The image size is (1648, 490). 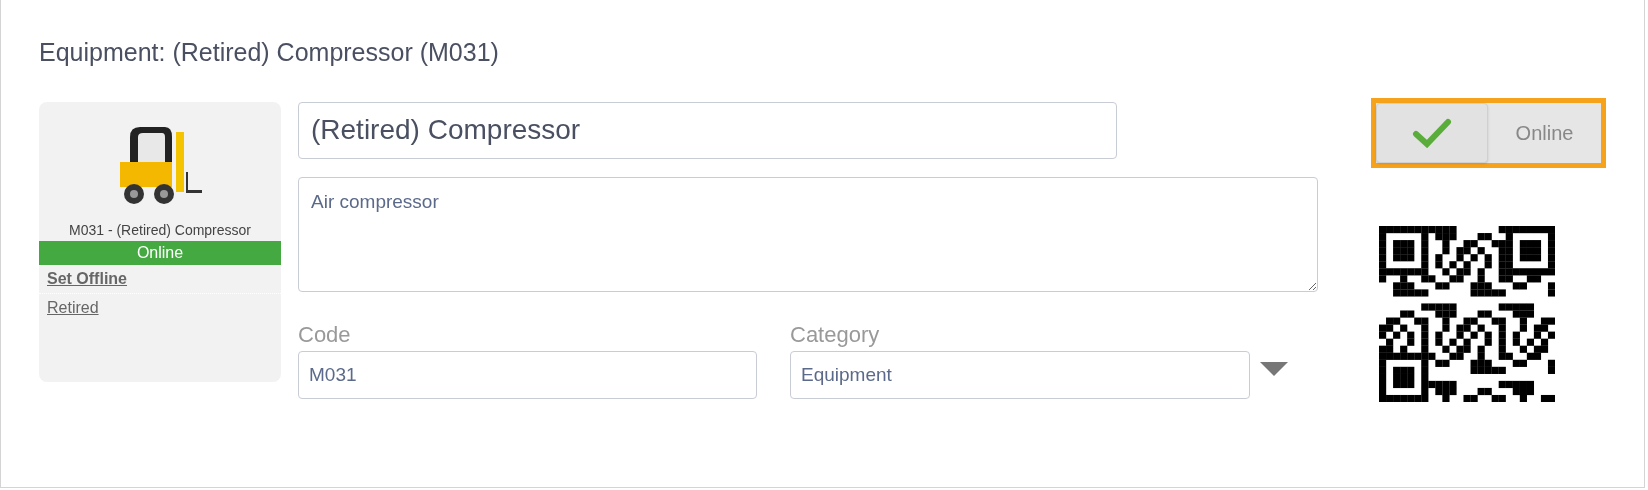 What do you see at coordinates (527, 374) in the screenshot?
I see `code-field: M031` at bounding box center [527, 374].